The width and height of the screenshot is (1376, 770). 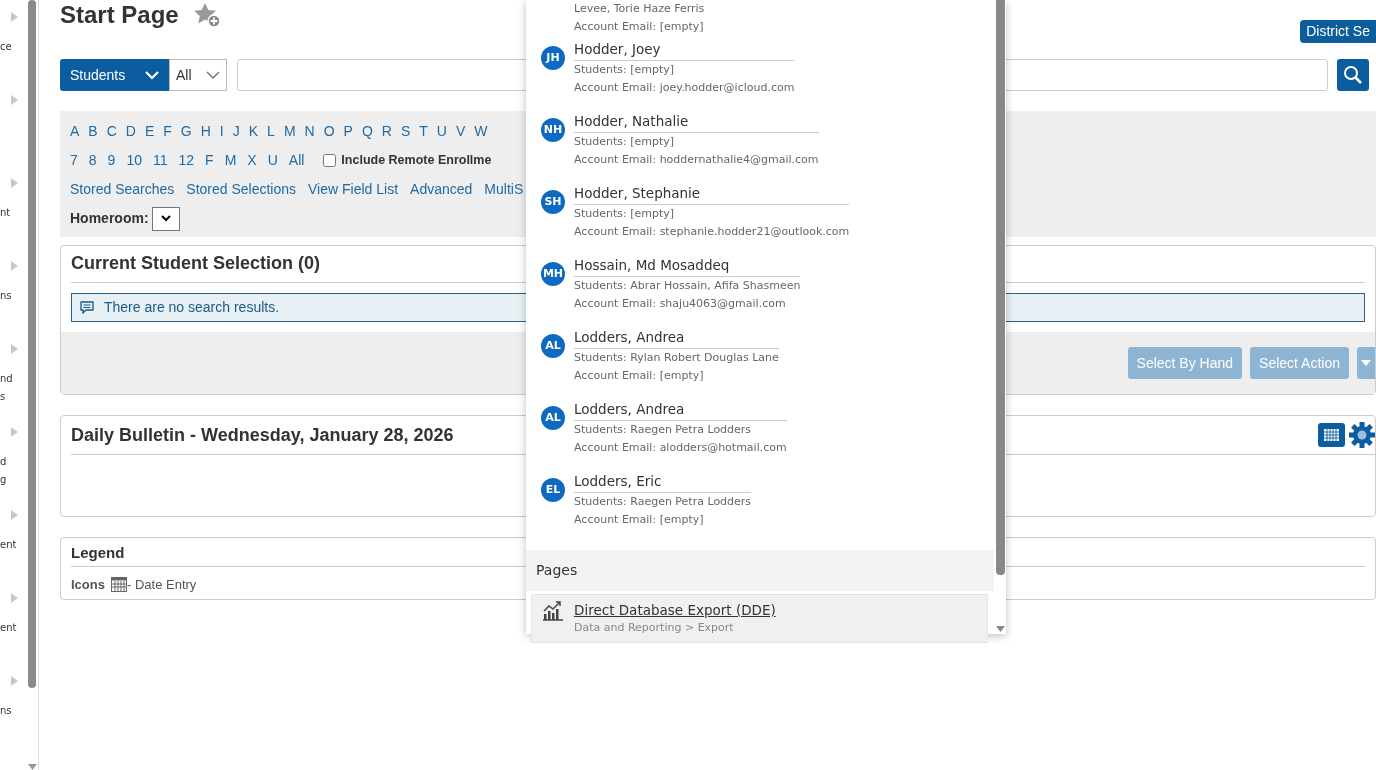 I want to click on remote-checkbox, so click(x=330, y=160).